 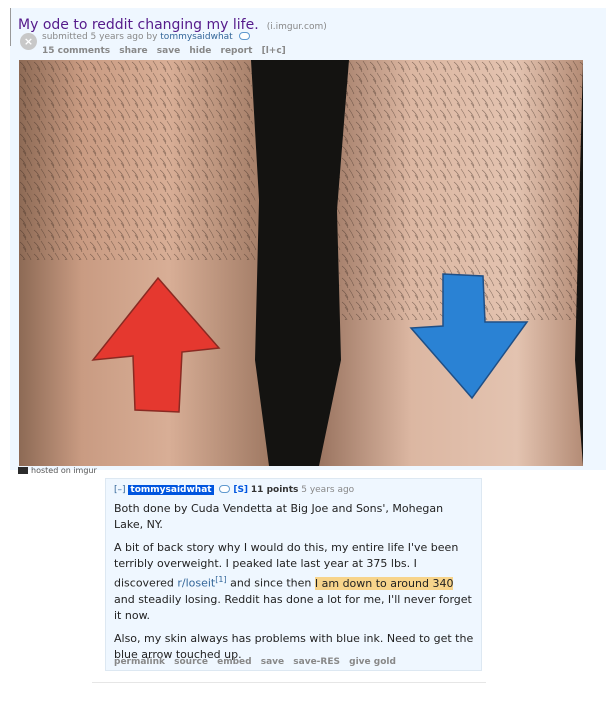 I want to click on post-left-rule, so click(x=10, y=27).